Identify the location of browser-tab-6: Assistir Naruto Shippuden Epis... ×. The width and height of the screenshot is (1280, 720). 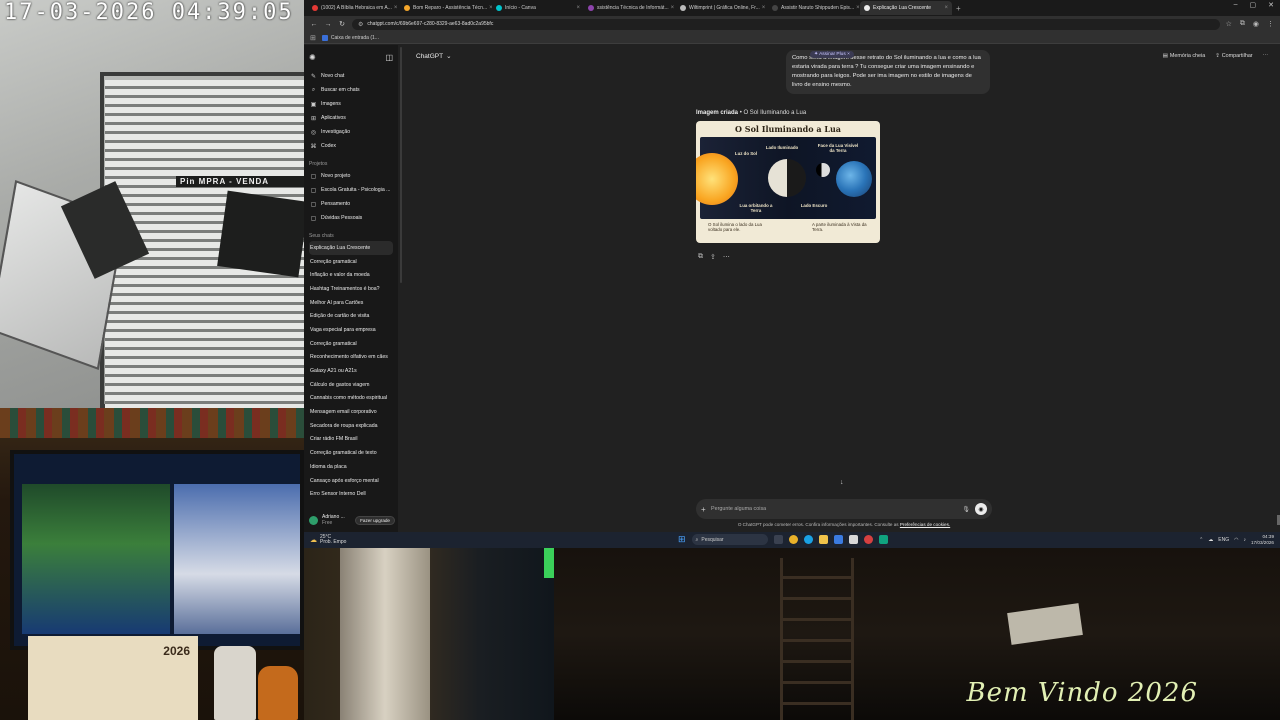
(814, 8).